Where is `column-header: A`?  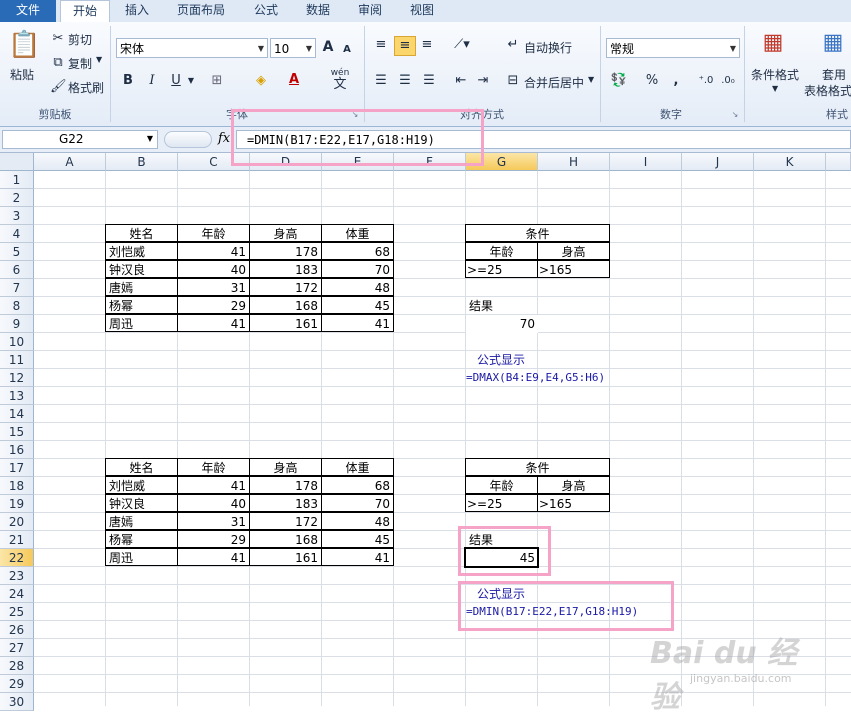 column-header: A is located at coordinates (70, 162).